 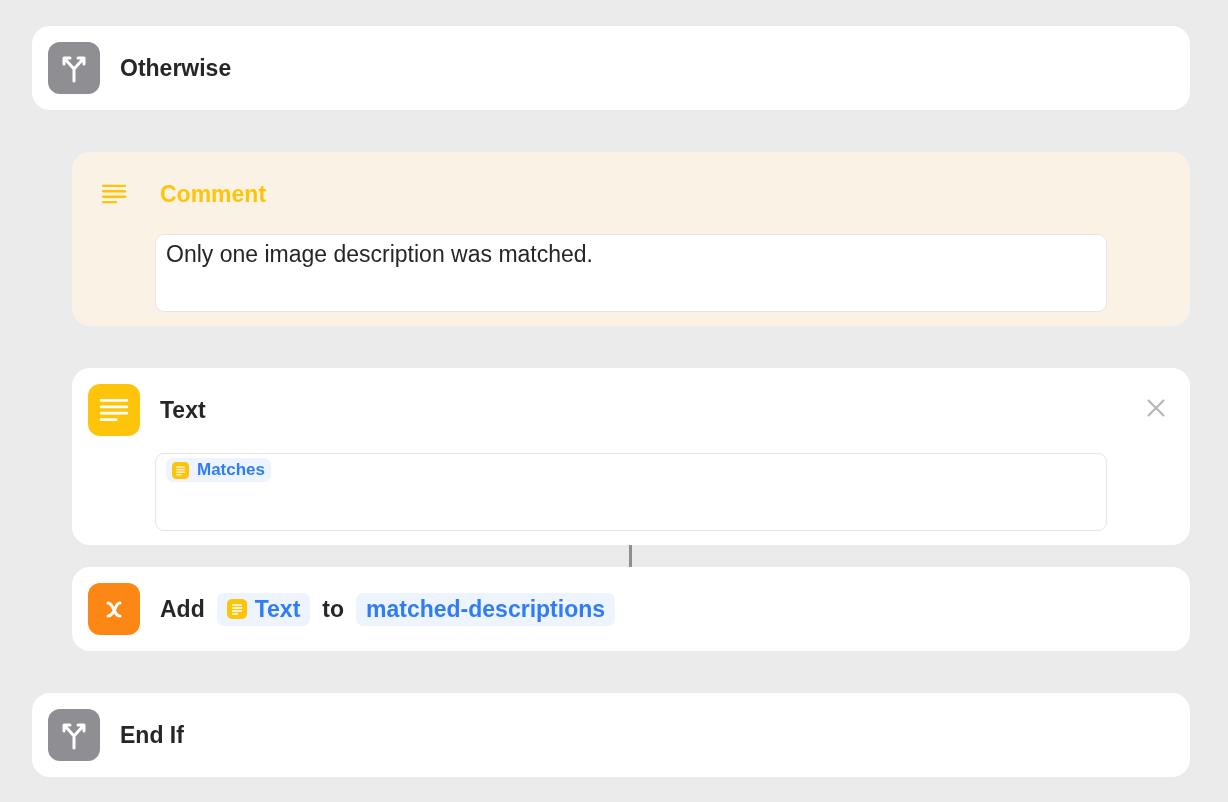 I want to click on variable-token: matched-descriptions, so click(x=486, y=609).